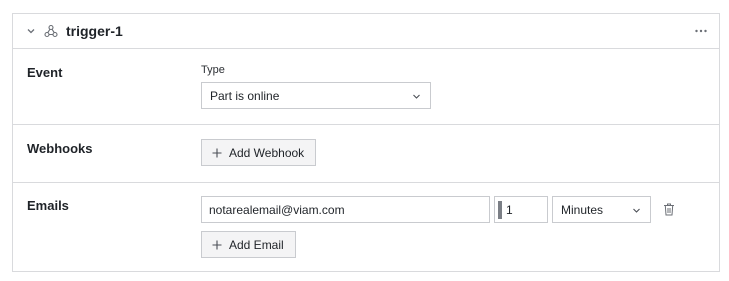 This screenshot has height=281, width=729. Describe the element at coordinates (366, 31) in the screenshot. I see `trigger-header: trigger-1` at that location.